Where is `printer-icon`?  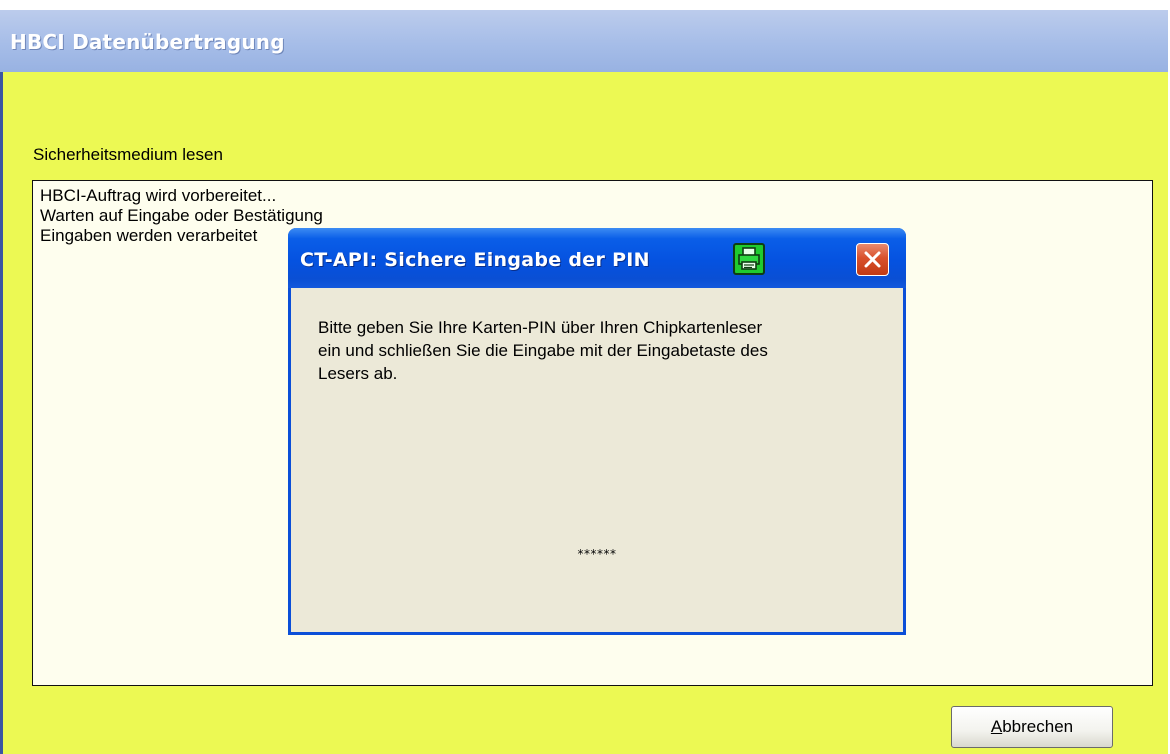
printer-icon is located at coordinates (749, 259).